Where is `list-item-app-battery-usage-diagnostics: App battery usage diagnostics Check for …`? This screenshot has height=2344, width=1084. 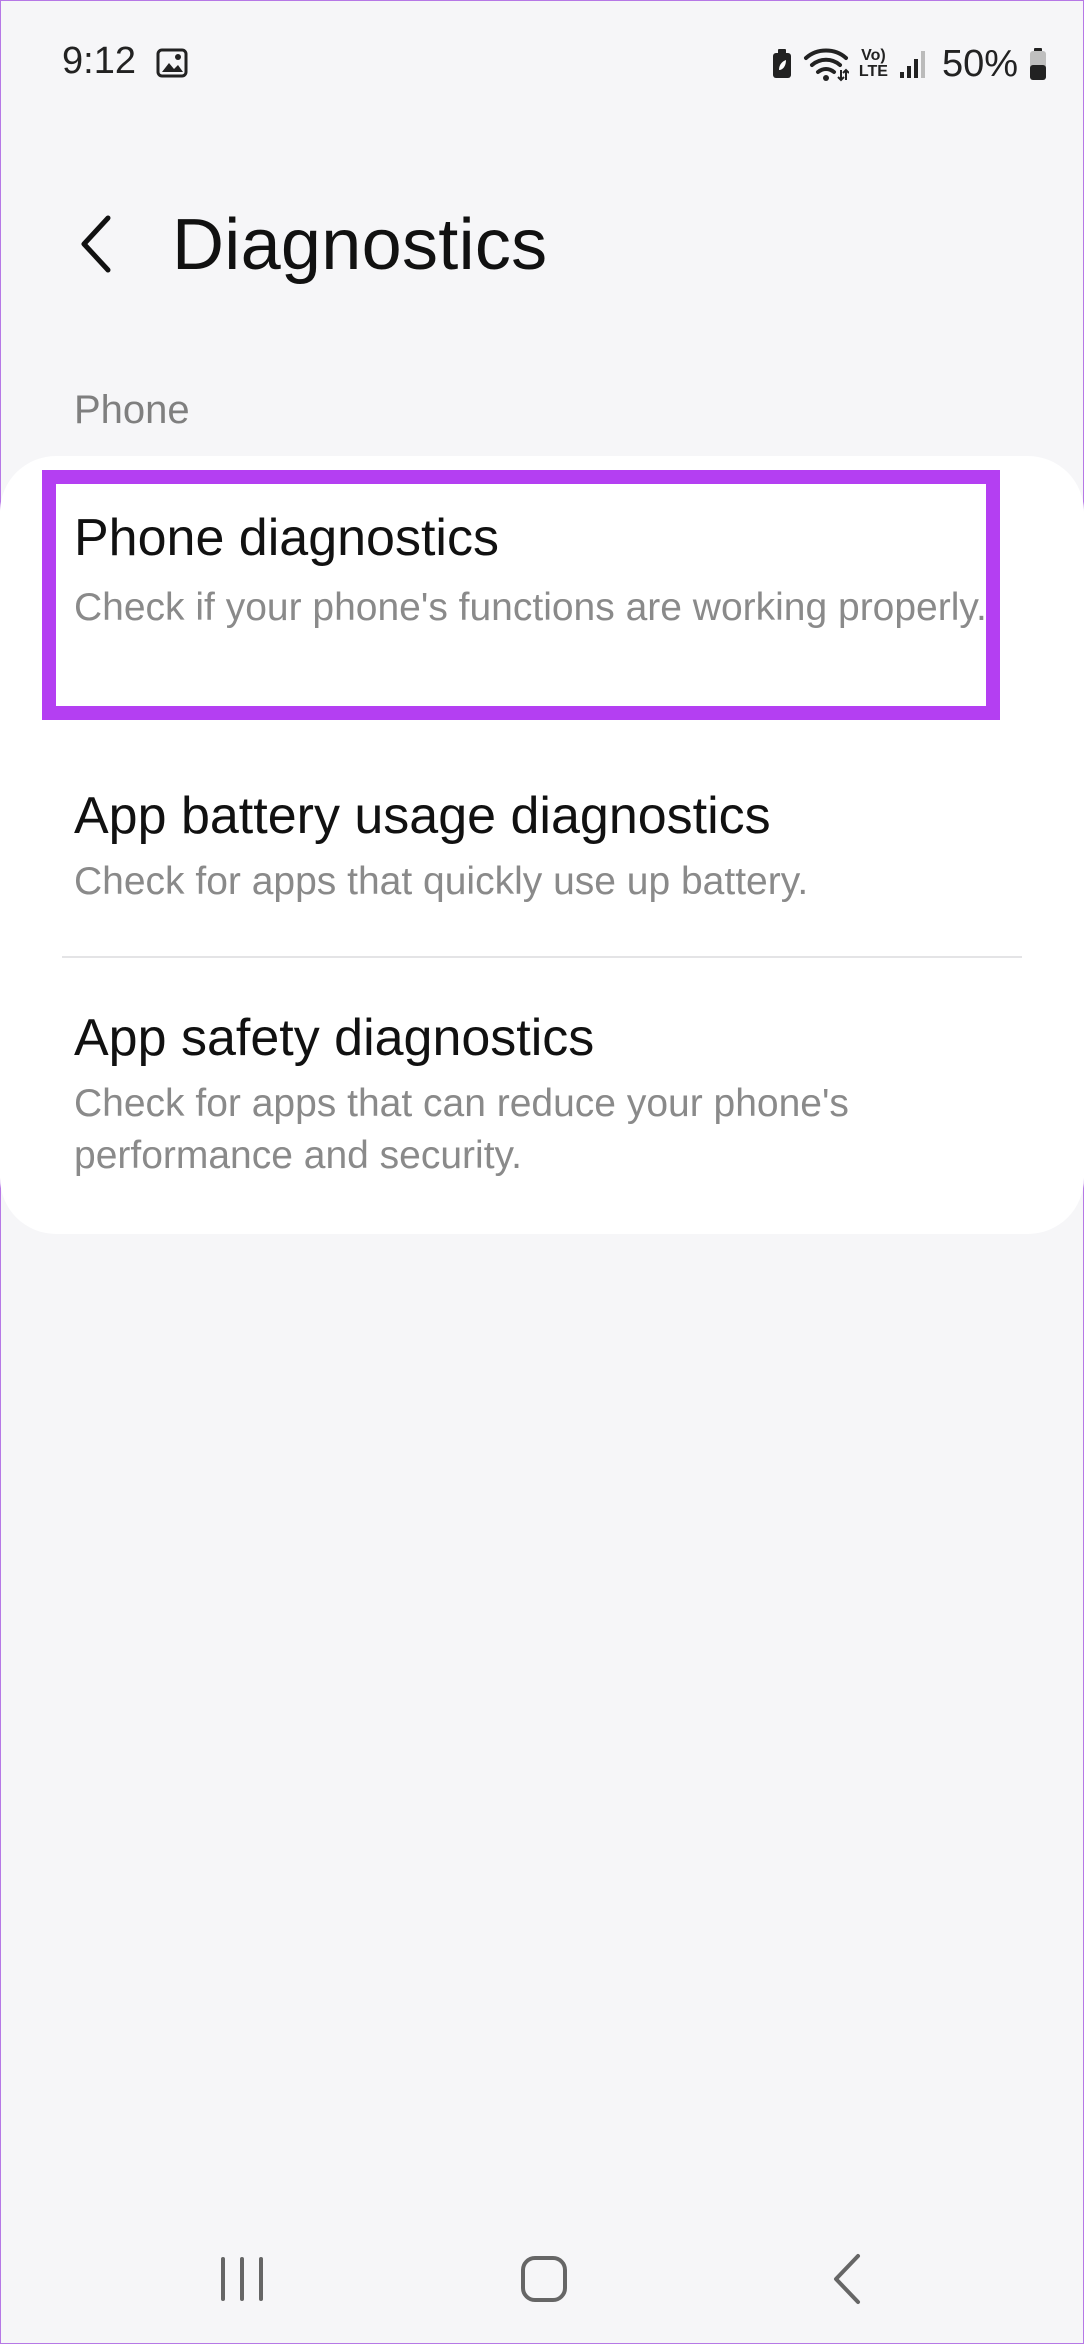
list-item-app-battery-usage-diagnostics: App battery usage diagnostics Check for … is located at coordinates (542, 846).